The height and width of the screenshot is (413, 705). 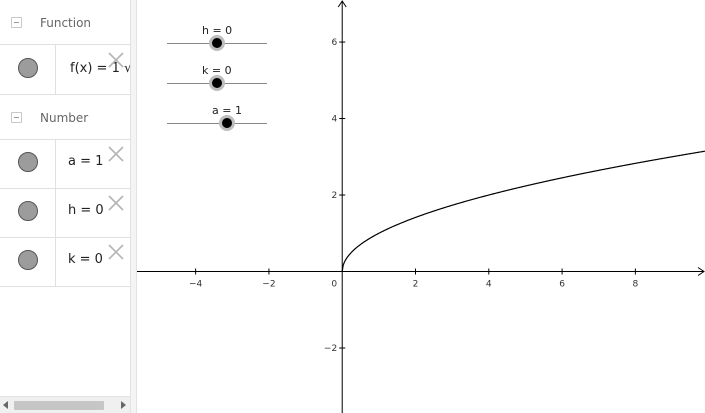 I want to click on x-tick-label: −2, so click(x=268, y=285).